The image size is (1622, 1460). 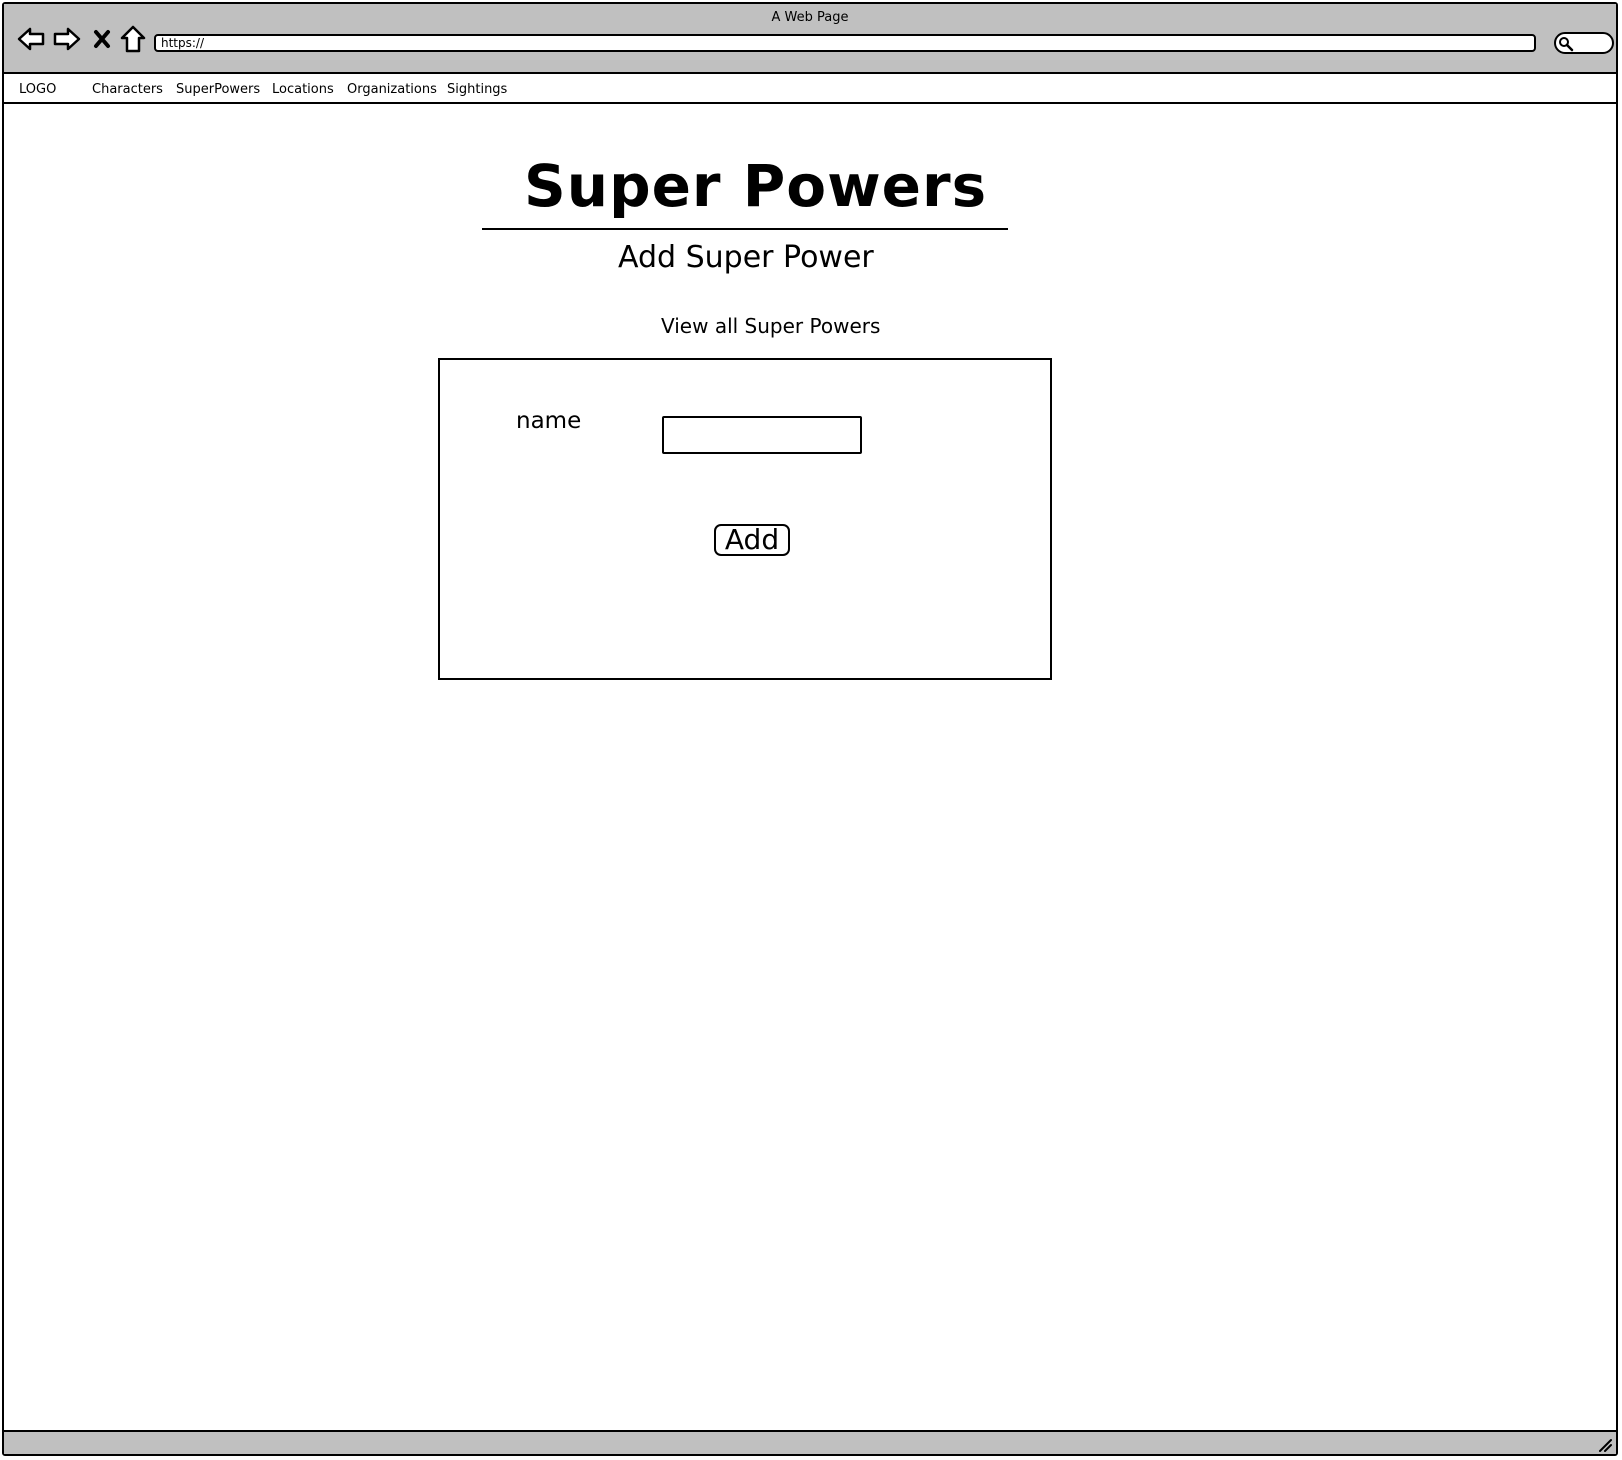 I want to click on nav-item-sightings: Sightings, so click(x=477, y=89).